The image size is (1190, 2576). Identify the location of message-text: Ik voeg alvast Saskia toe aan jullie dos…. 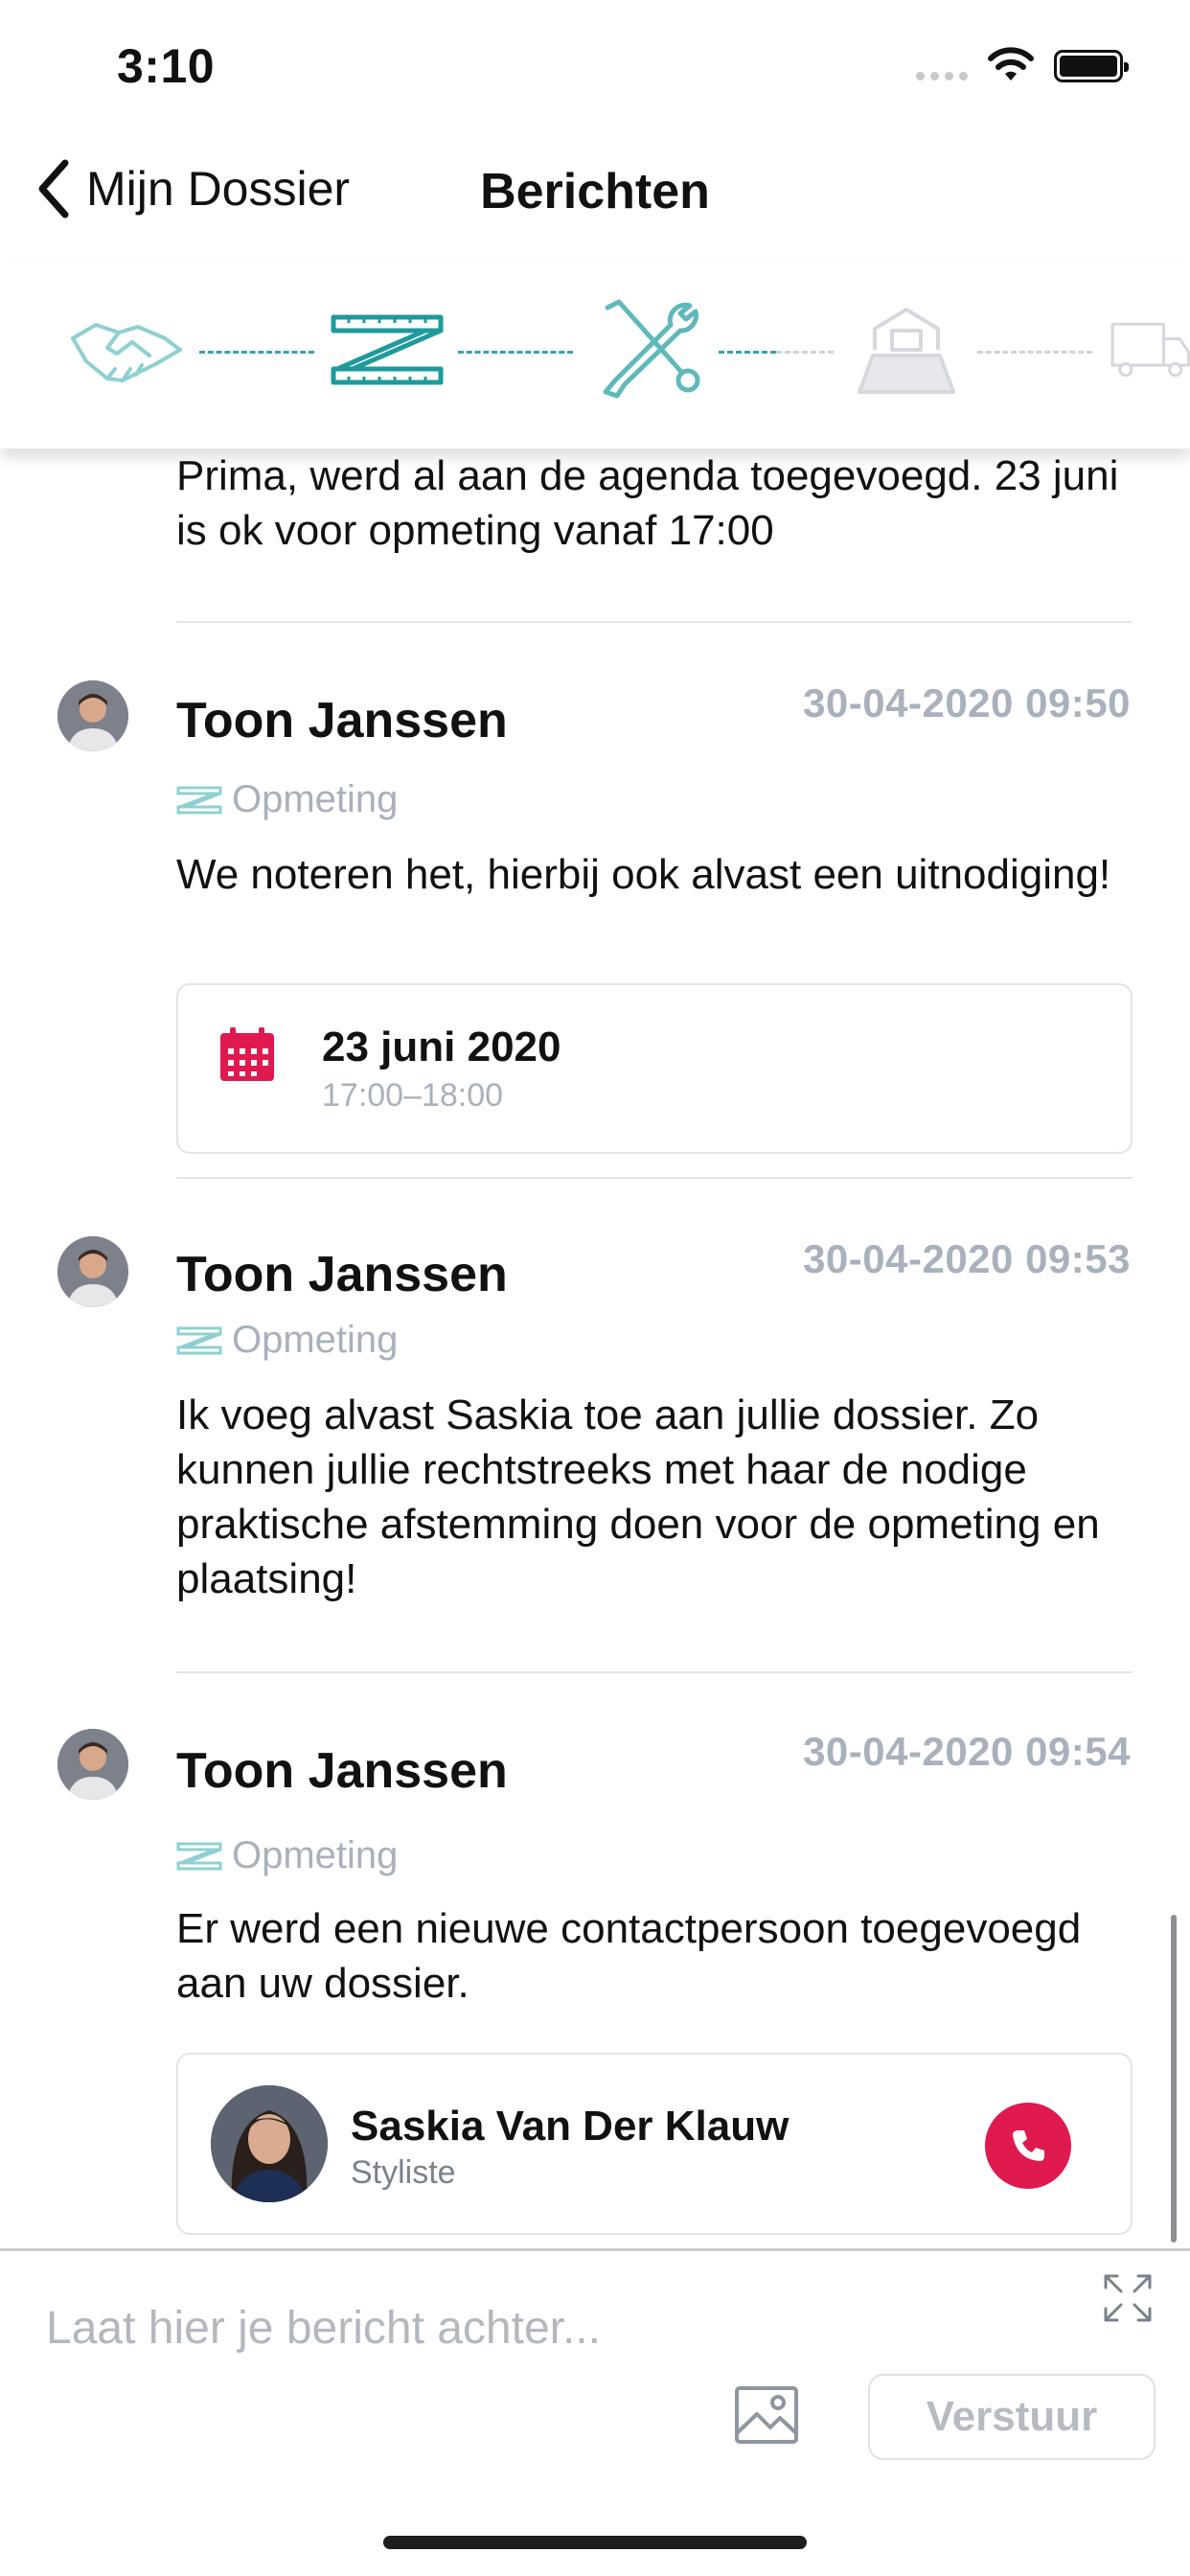
(638, 1497).